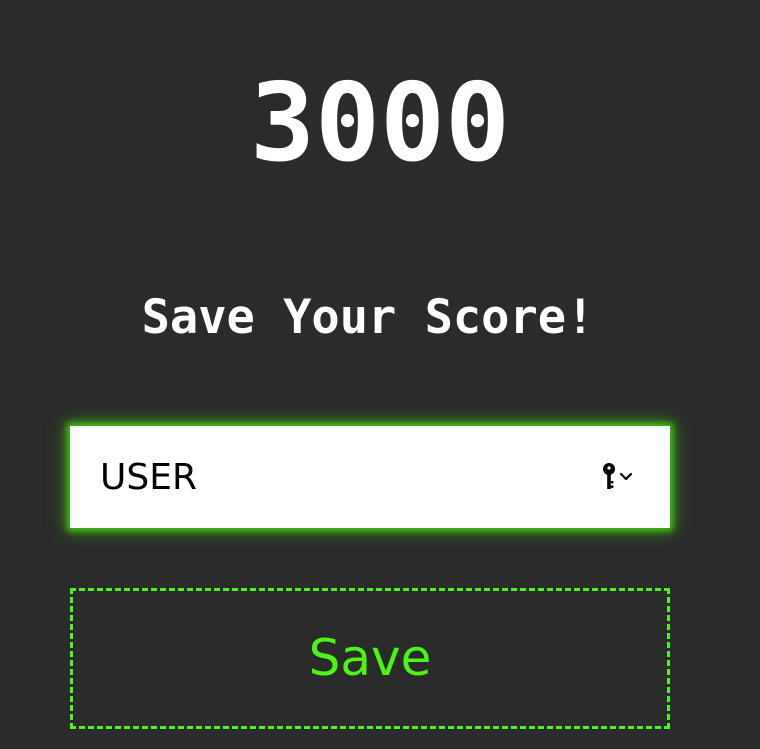 Image resolution: width=760 pixels, height=749 pixels. Describe the element at coordinates (330, 477) in the screenshot. I see `username-input` at that location.